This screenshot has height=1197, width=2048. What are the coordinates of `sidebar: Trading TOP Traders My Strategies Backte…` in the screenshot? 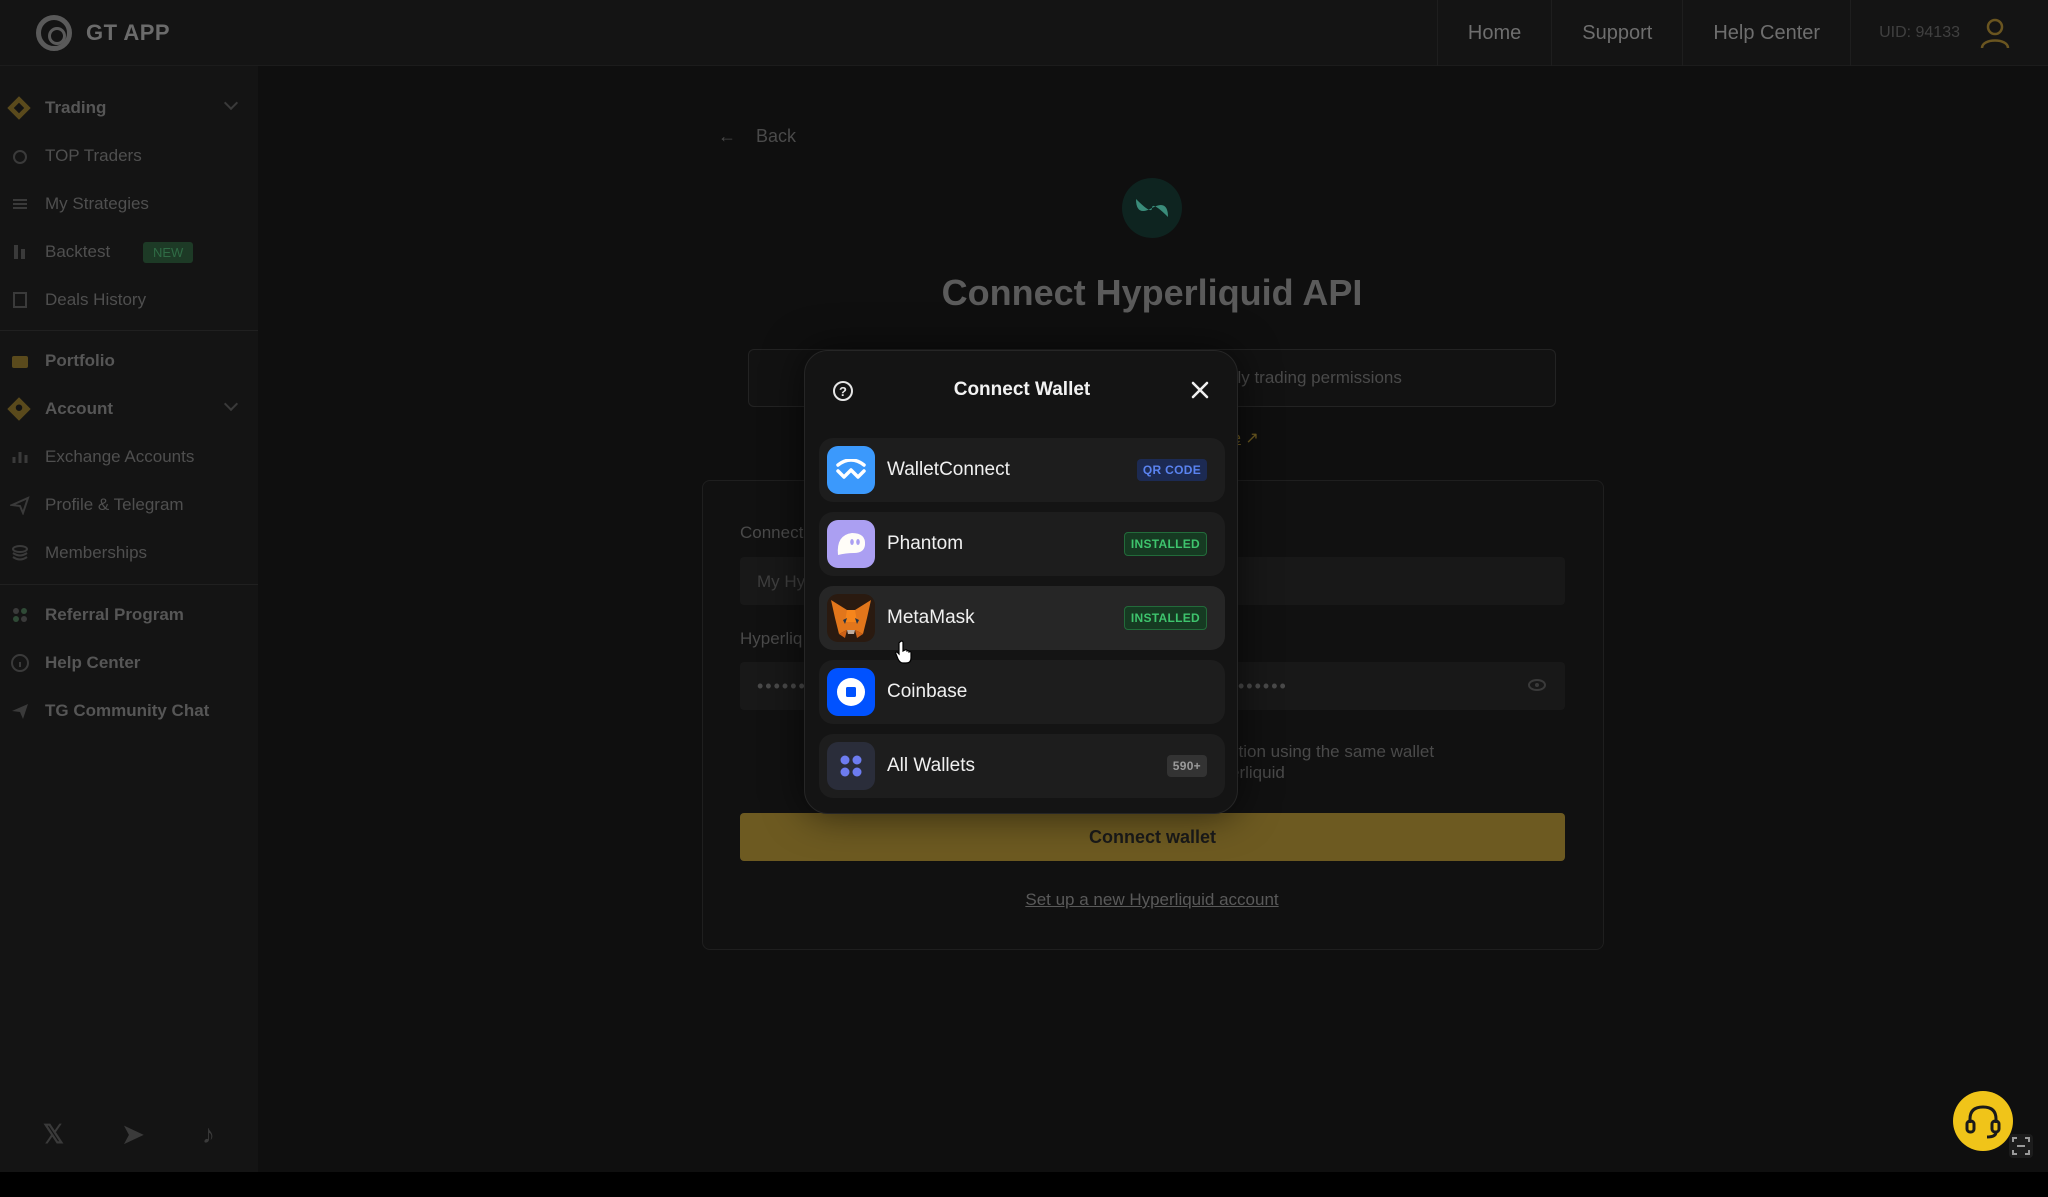 It's located at (129, 619).